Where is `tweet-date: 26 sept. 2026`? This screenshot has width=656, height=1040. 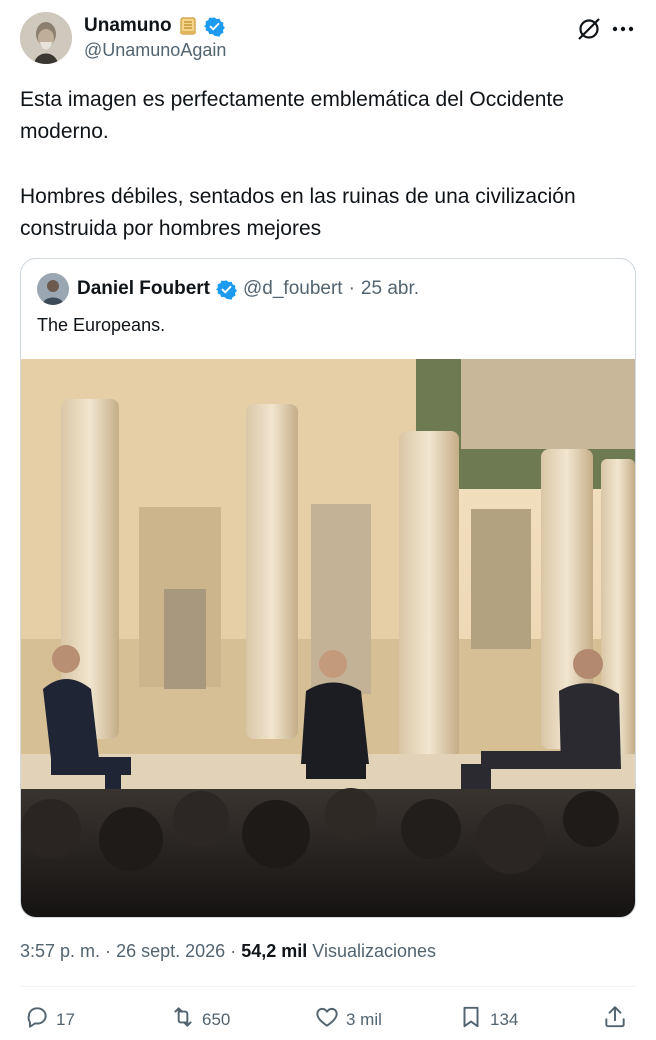 tweet-date: 26 sept. 2026 is located at coordinates (170, 951).